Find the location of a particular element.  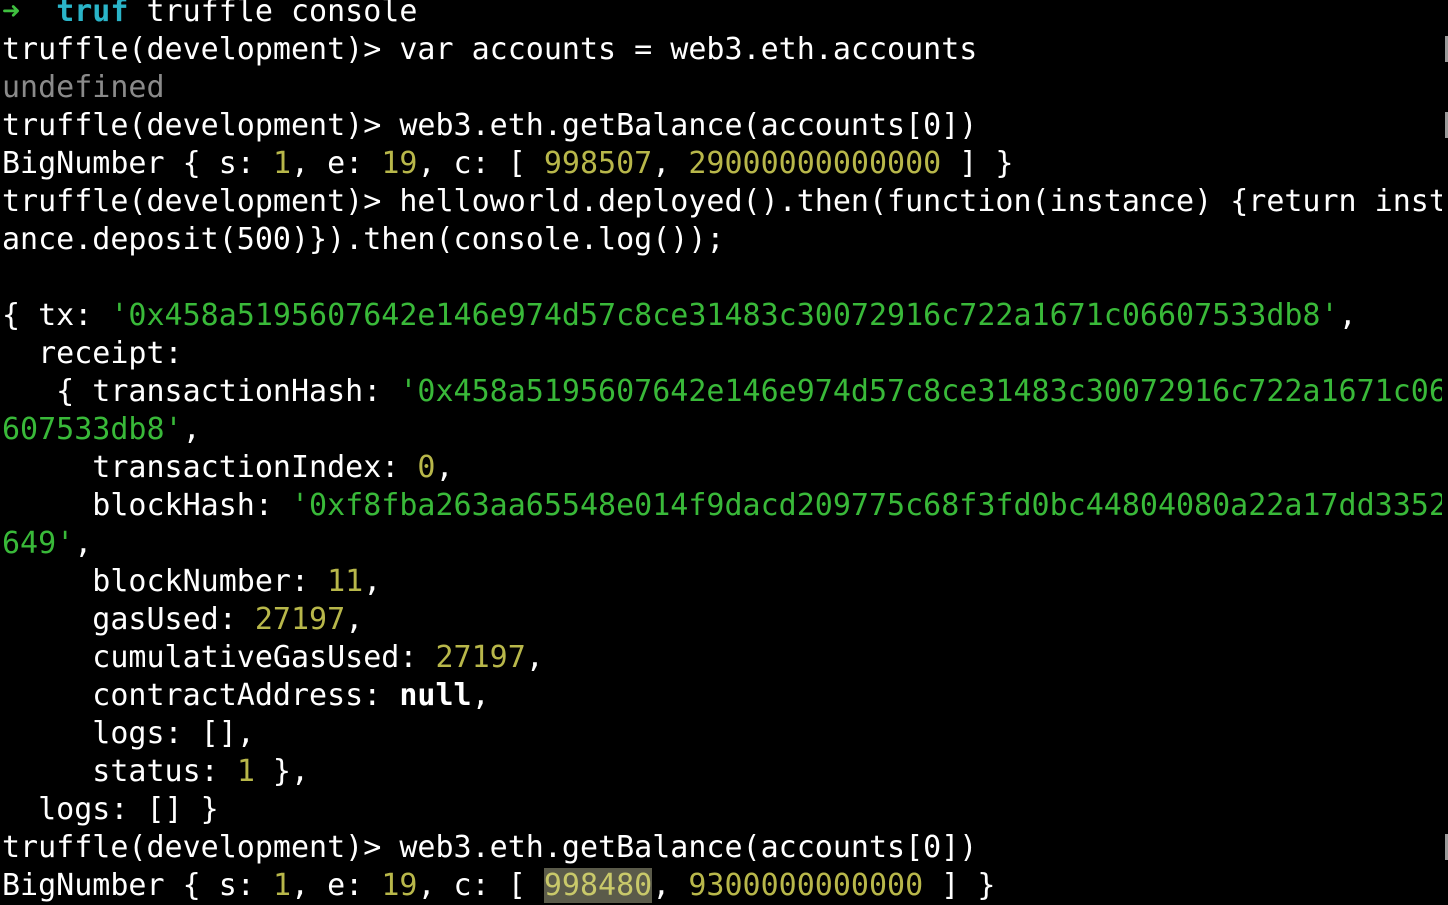

bignumber-c1: 9300000000000 is located at coordinates (806, 885).